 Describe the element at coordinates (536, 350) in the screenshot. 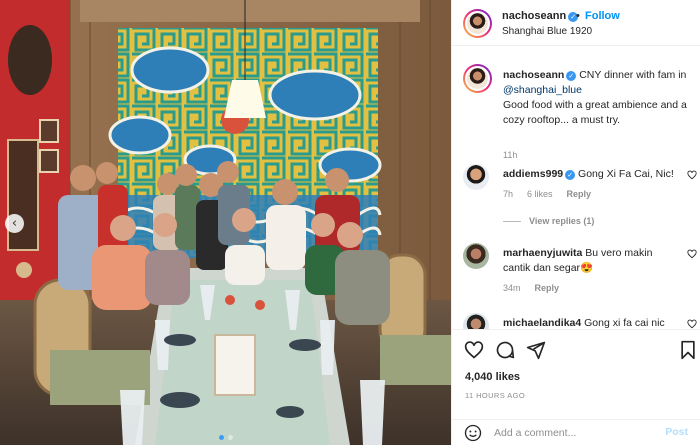

I see `share-icon` at that location.